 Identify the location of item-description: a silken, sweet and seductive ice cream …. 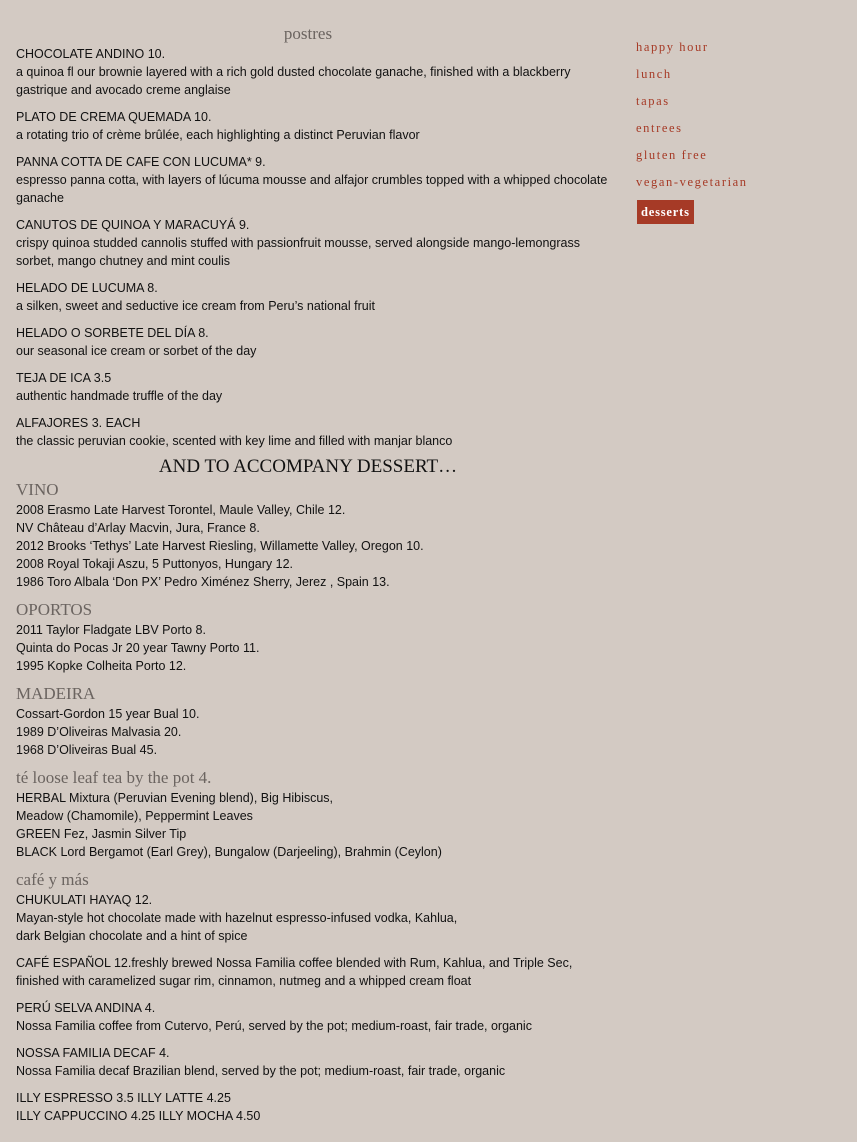
(195, 306).